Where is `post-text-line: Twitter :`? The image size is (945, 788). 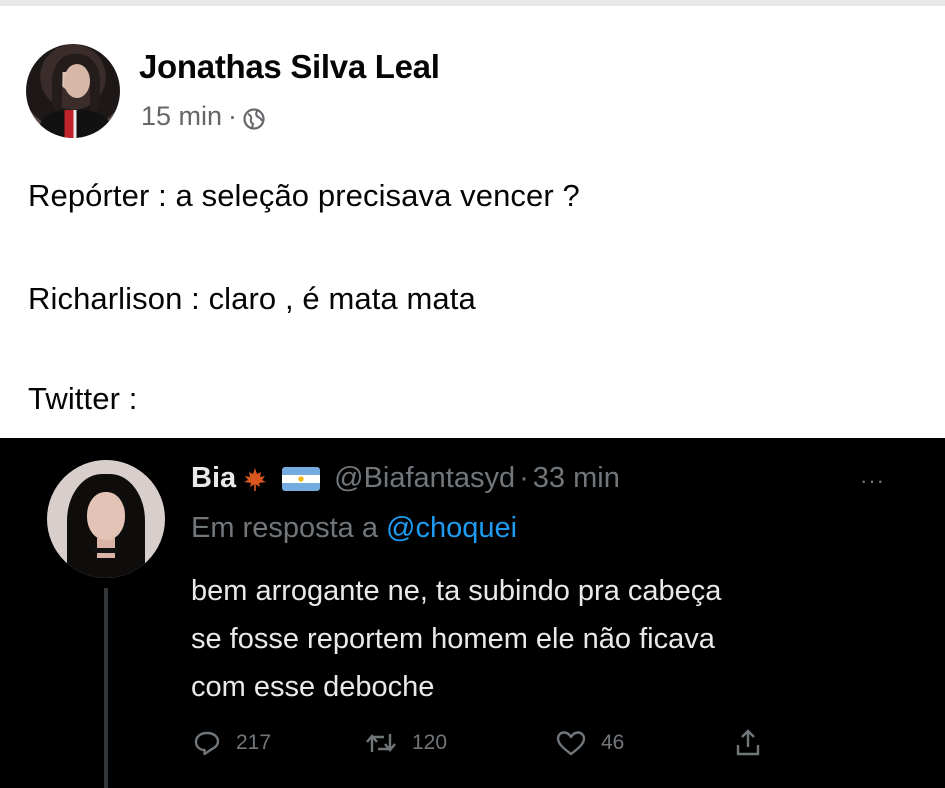 post-text-line: Twitter : is located at coordinates (83, 398).